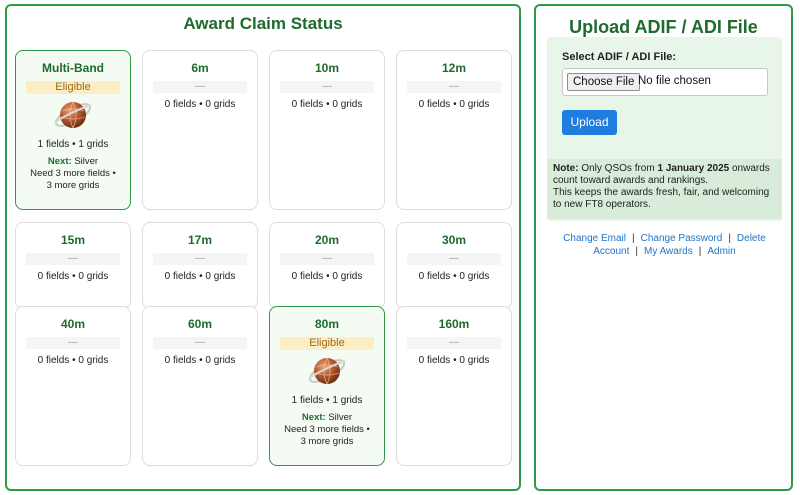 The width and height of the screenshot is (800, 495). Describe the element at coordinates (589, 122) in the screenshot. I see `upload-button: Upload` at that location.